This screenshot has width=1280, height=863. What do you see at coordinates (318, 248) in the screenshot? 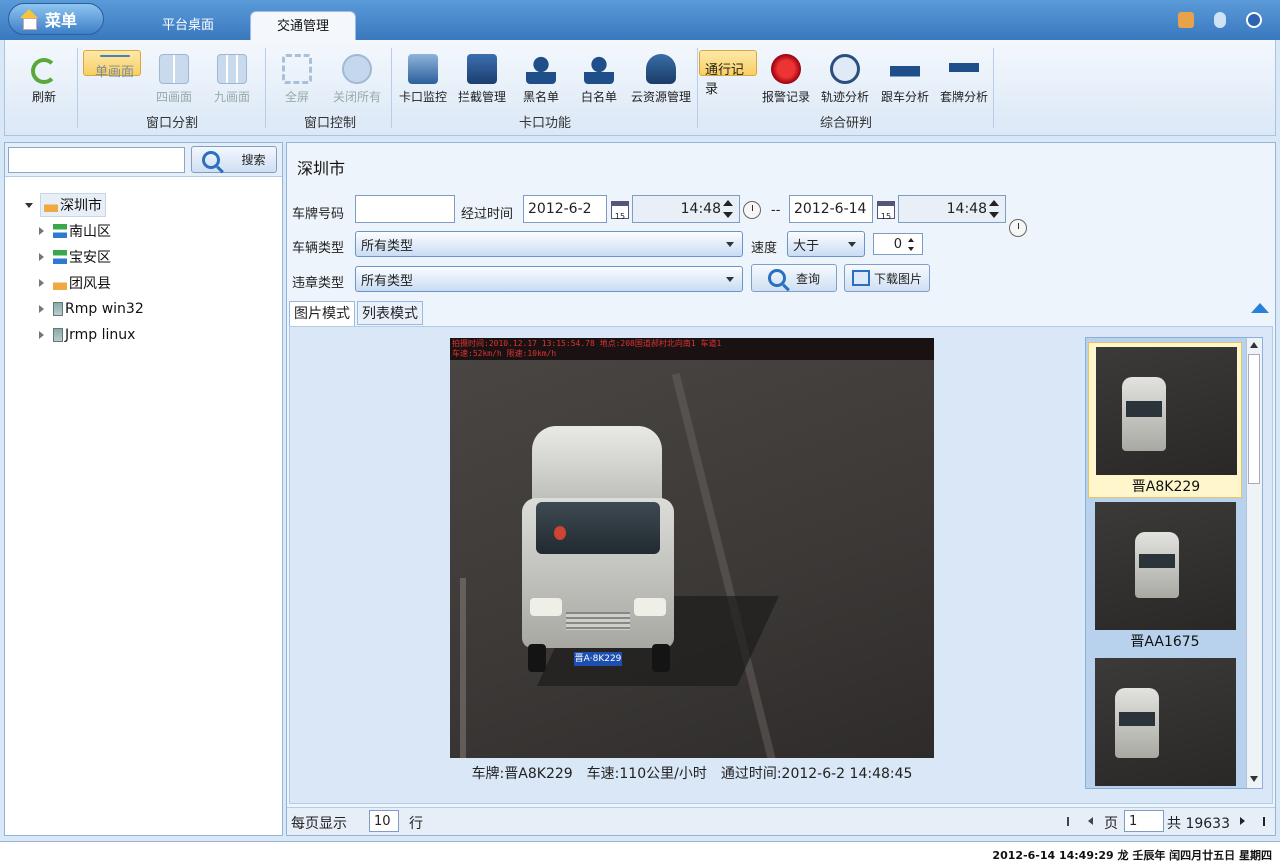
I see `vehicle-type-label: 车辆类型` at bounding box center [318, 248].